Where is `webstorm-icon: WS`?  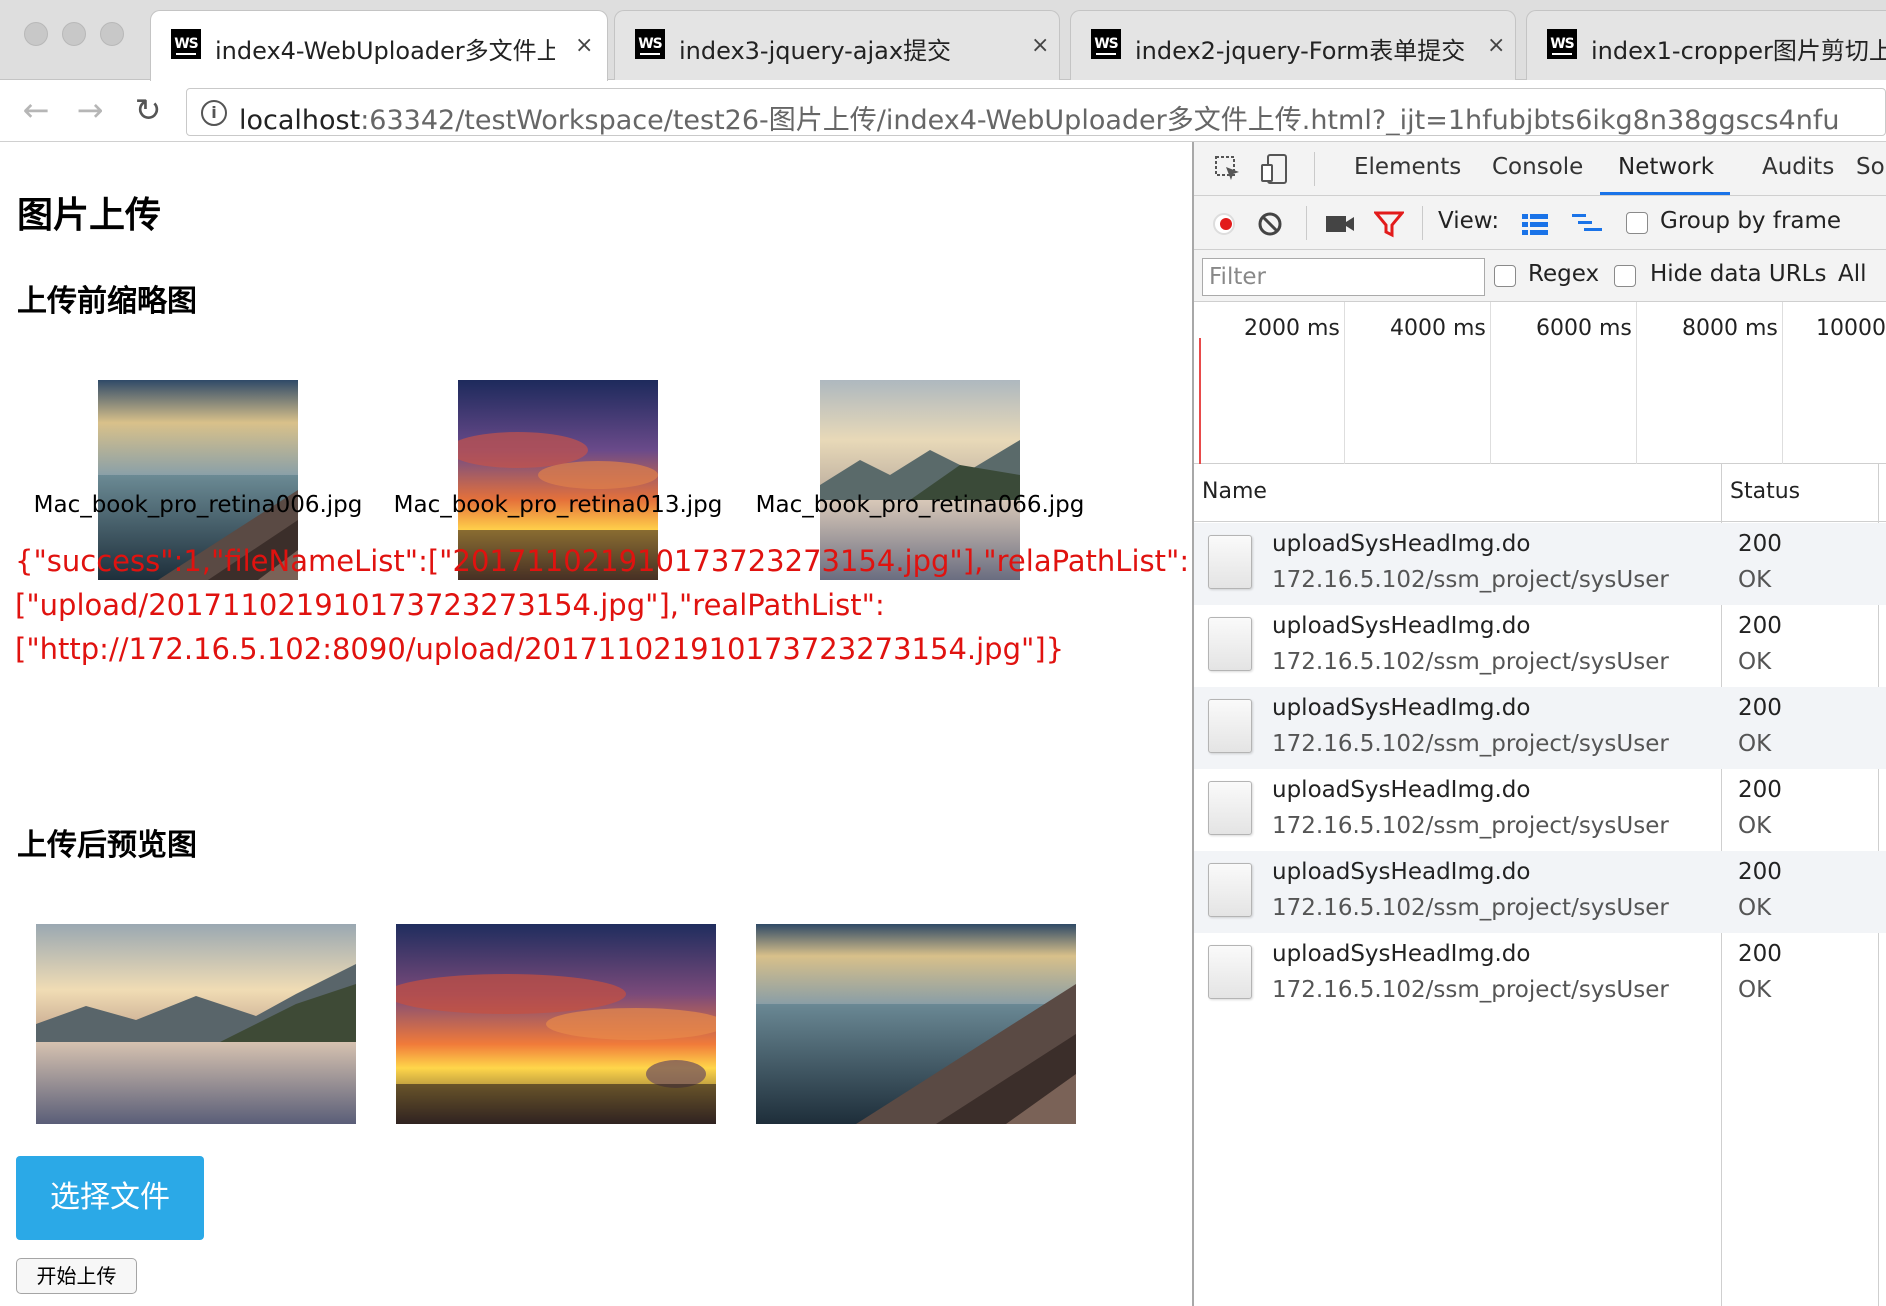
webstorm-icon: WS is located at coordinates (1106, 44).